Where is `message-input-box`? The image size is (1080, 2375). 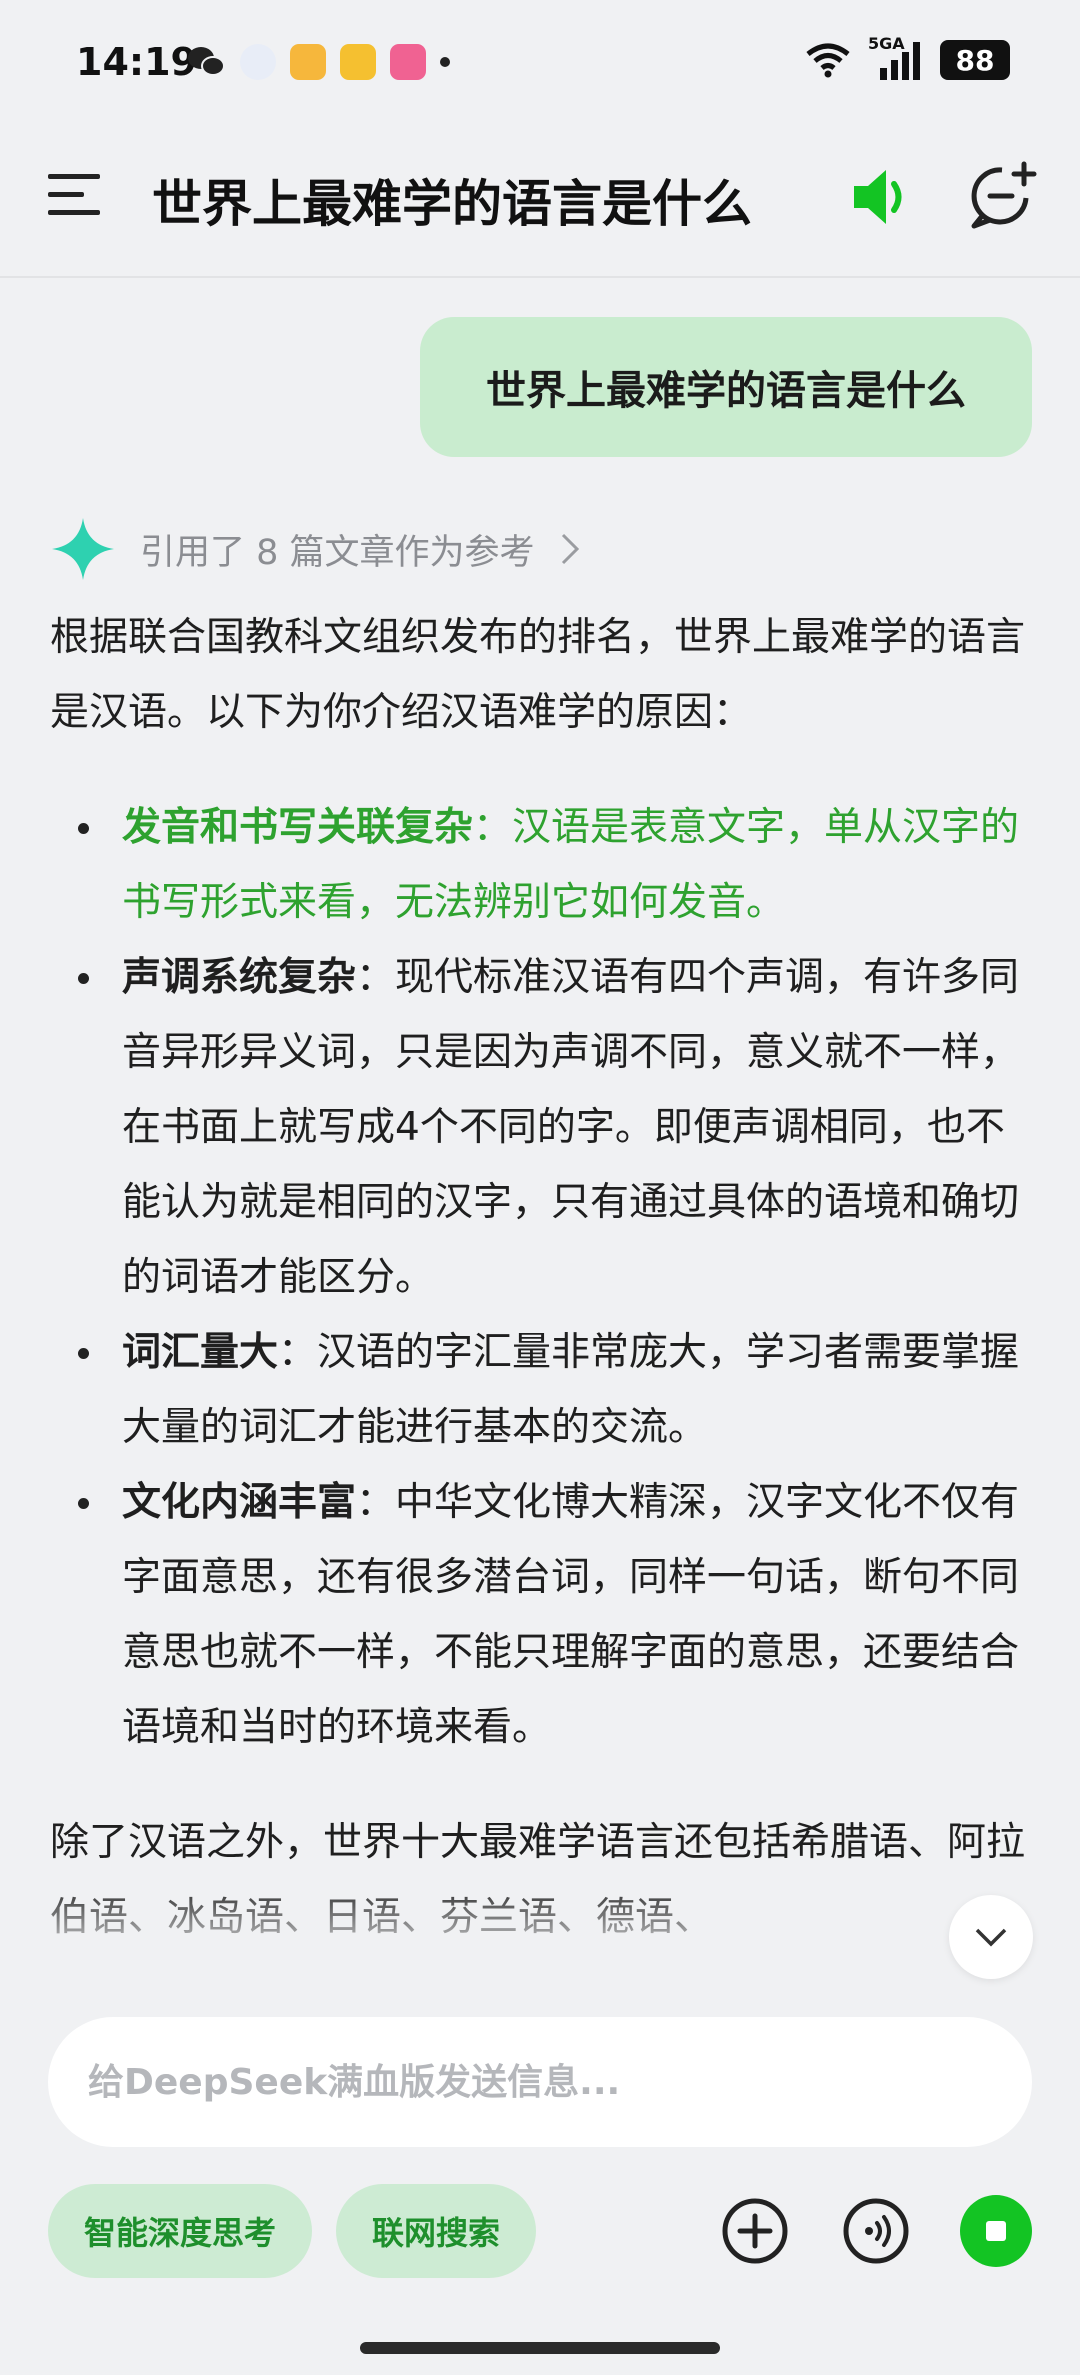
message-input-box is located at coordinates (540, 2082).